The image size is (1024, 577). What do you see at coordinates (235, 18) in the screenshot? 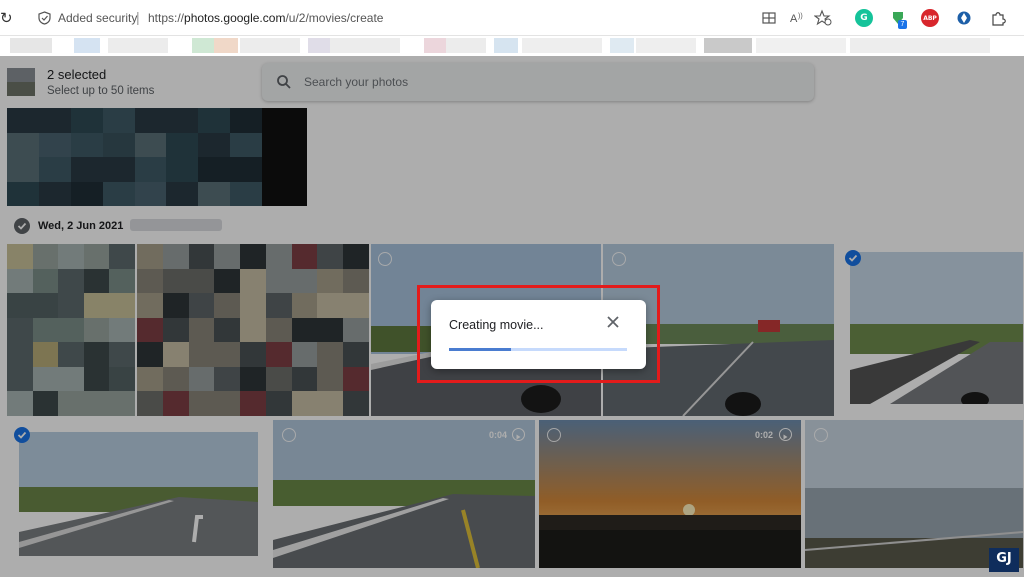
I see `url-host: photos.google.com` at bounding box center [235, 18].